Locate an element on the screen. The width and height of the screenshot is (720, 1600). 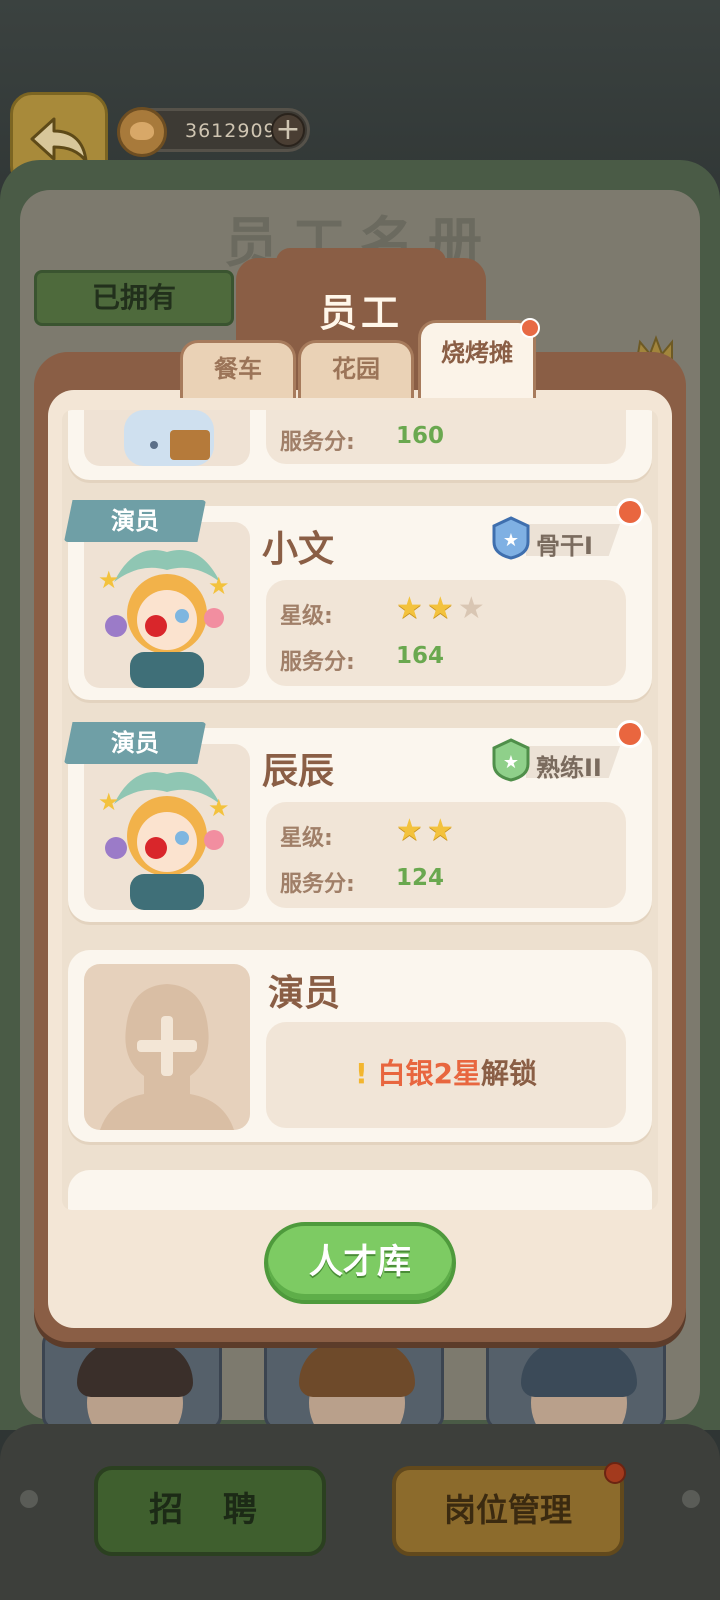
unlock-box: ! 白银2星解锁 is located at coordinates (446, 1075).